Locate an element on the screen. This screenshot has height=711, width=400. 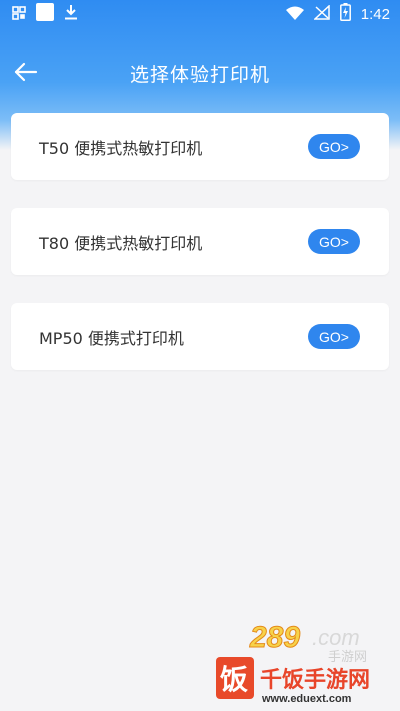
printer-card-t50: T50 便携式热敏打印机 GO> is located at coordinates (200, 146).